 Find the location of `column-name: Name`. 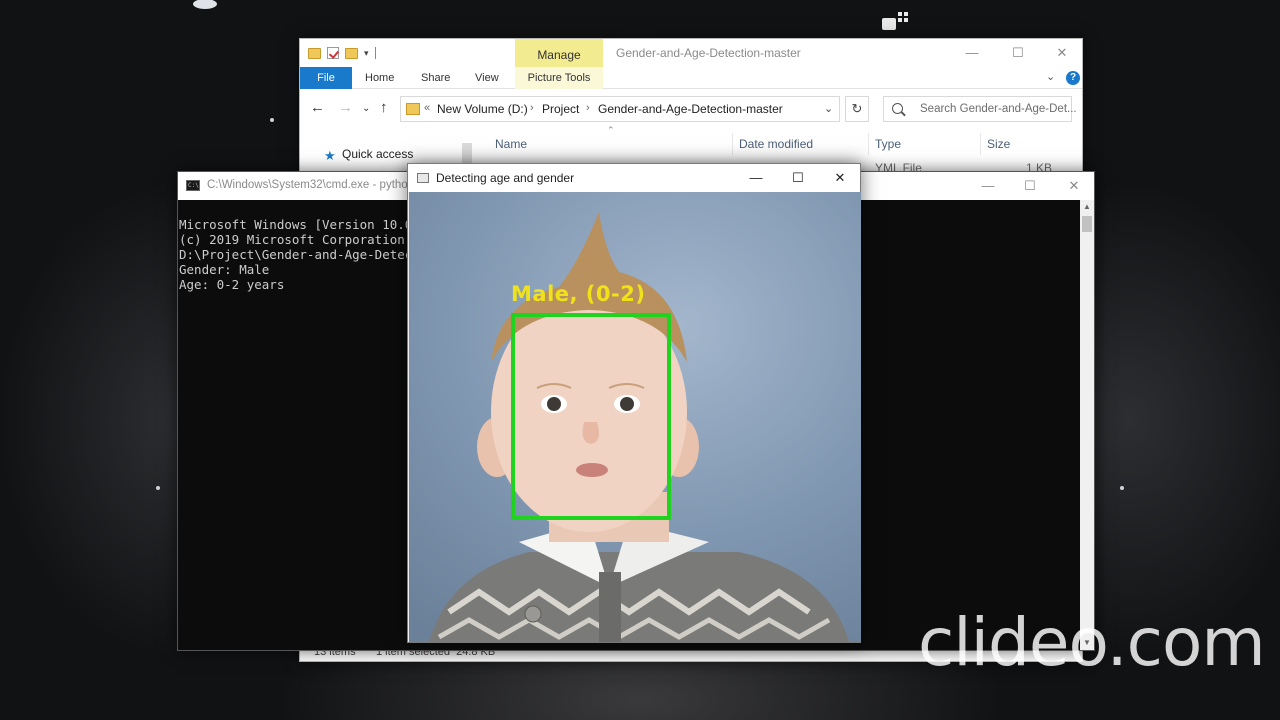

column-name: Name is located at coordinates (611, 144).